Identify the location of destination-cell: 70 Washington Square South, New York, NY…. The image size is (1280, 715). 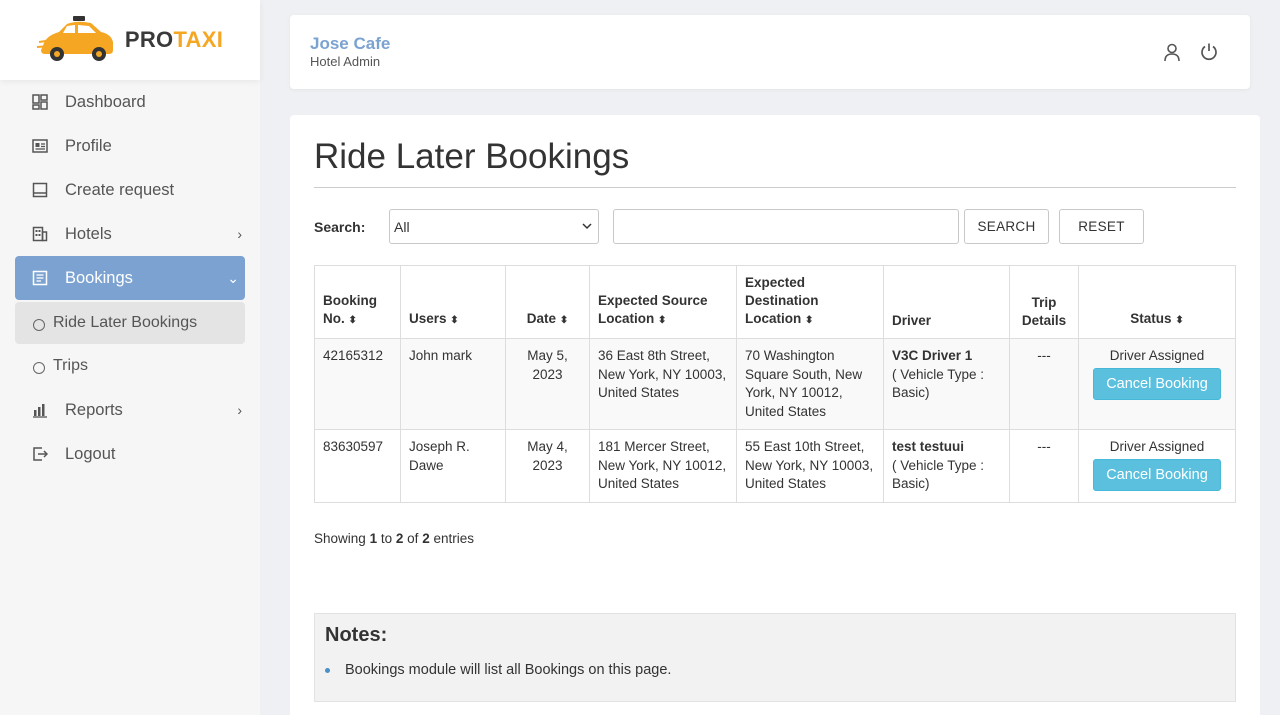
(810, 384).